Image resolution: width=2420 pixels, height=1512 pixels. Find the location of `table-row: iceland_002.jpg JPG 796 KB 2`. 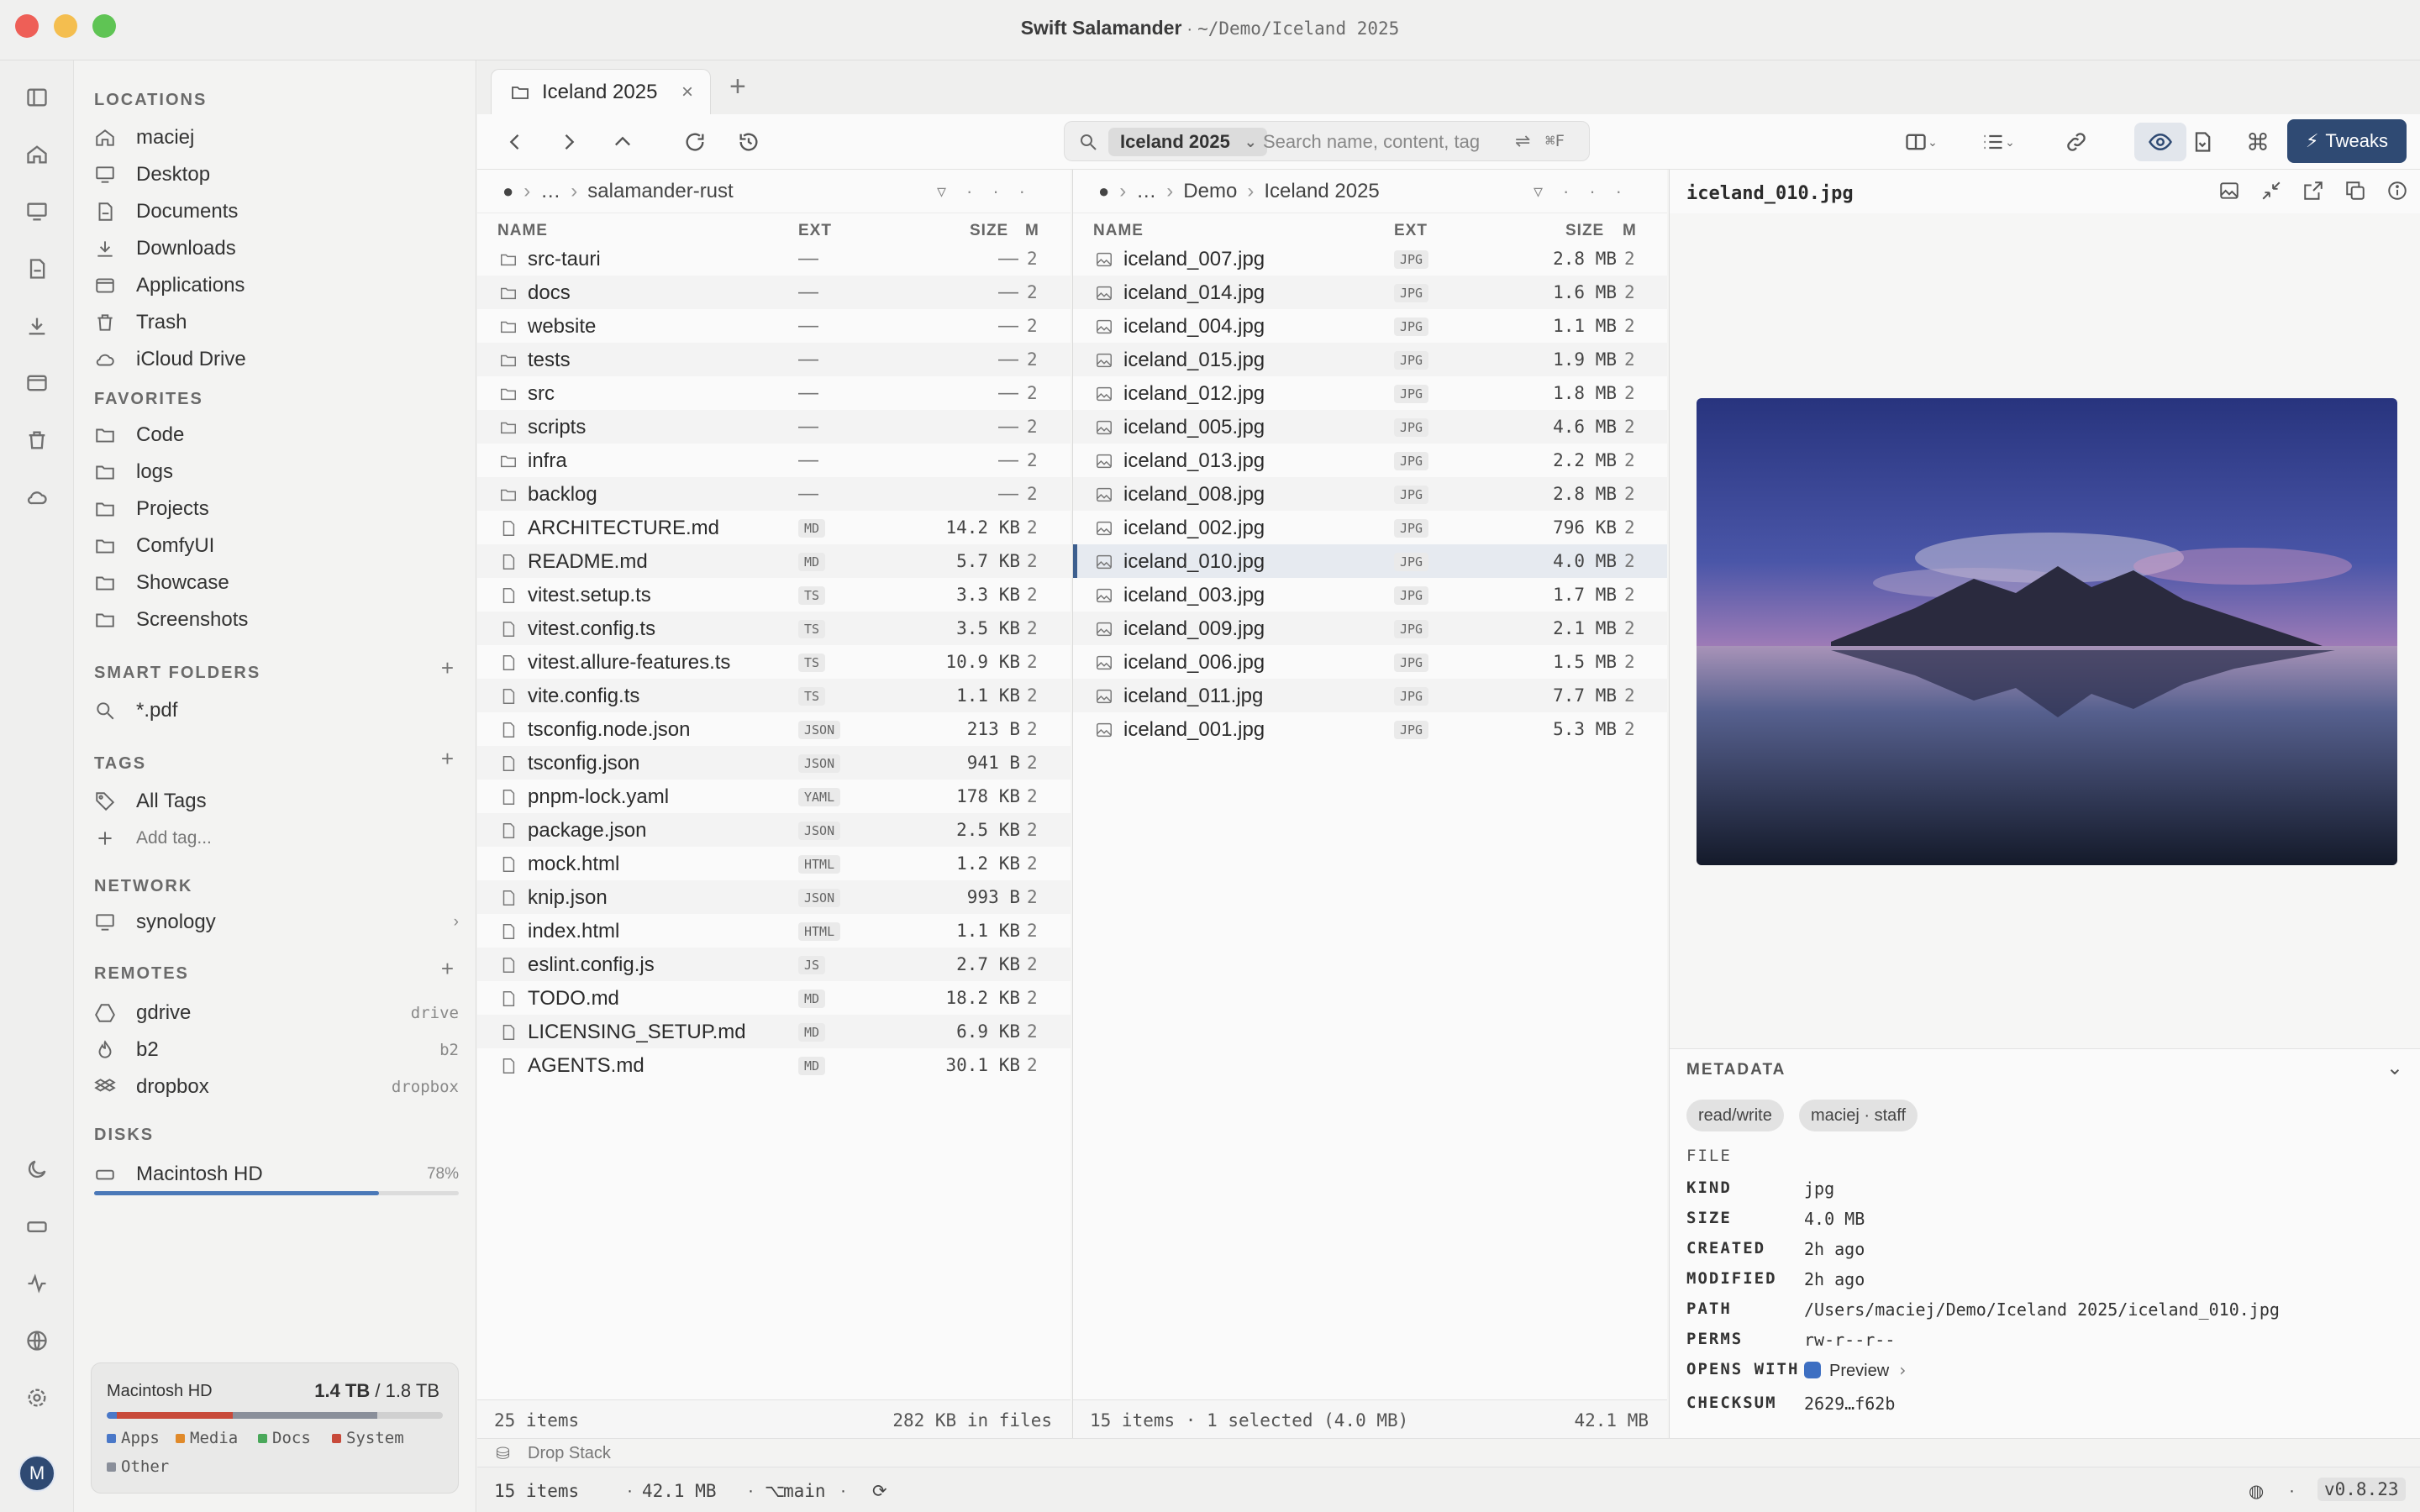

table-row: iceland_002.jpg JPG 796 KB 2 is located at coordinates (1370, 527).